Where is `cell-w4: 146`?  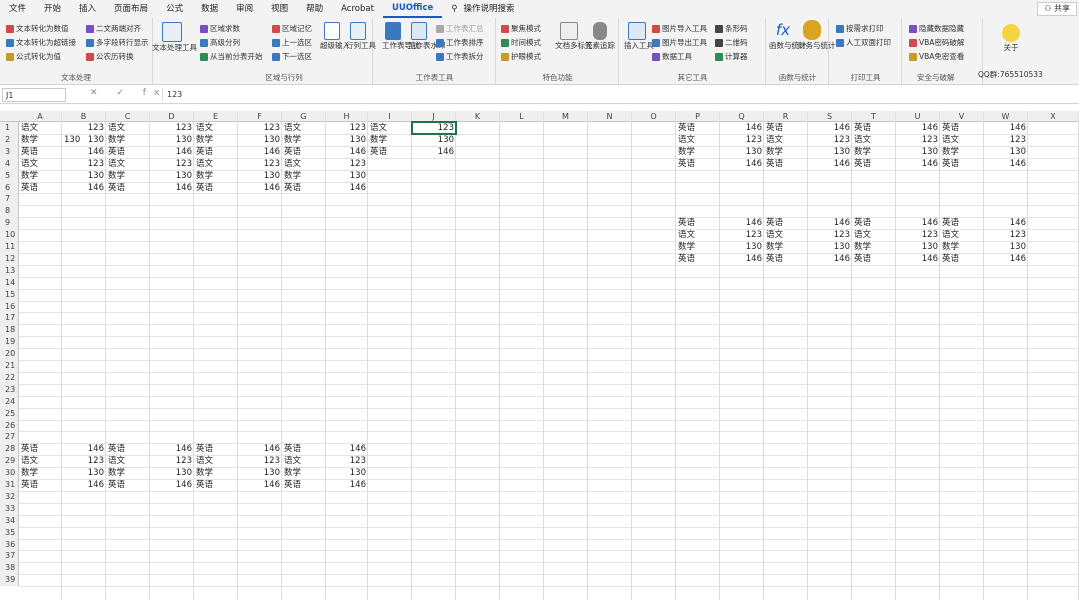 cell-w4: 146 is located at coordinates (1005, 164).